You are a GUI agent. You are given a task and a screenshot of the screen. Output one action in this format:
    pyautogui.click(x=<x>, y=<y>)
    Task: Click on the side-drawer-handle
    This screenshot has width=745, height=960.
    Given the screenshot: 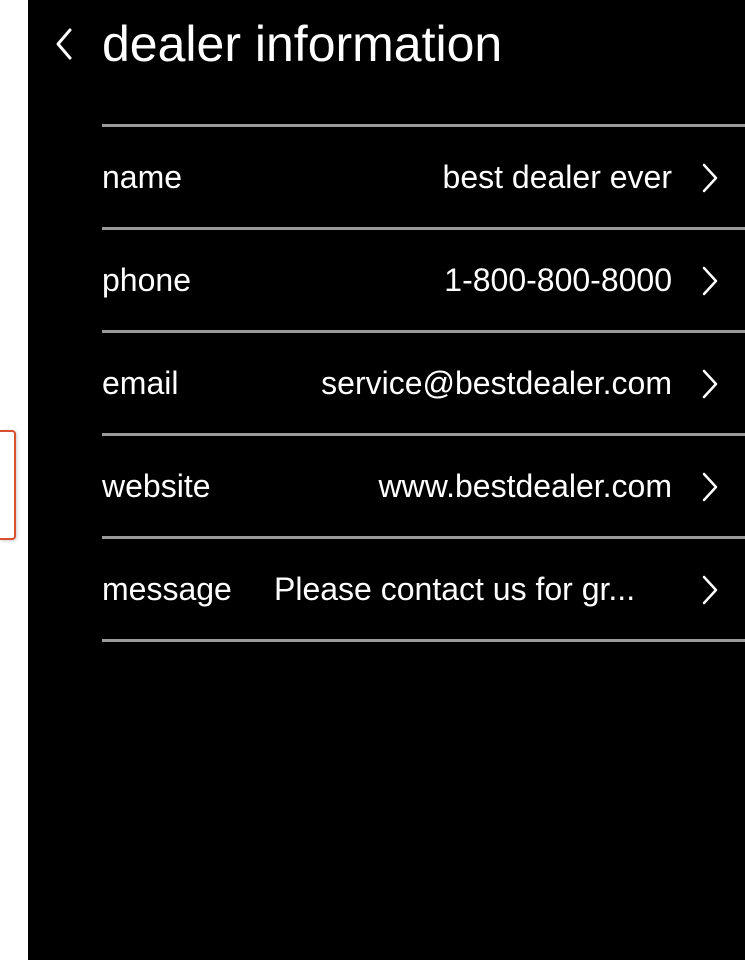 What is the action you would take?
    pyautogui.click(x=8, y=485)
    